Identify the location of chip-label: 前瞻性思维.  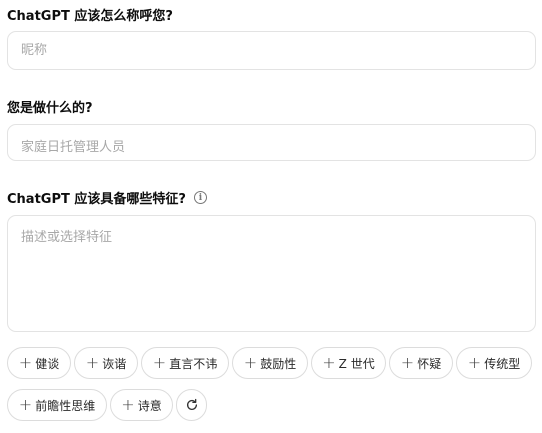
(65, 405).